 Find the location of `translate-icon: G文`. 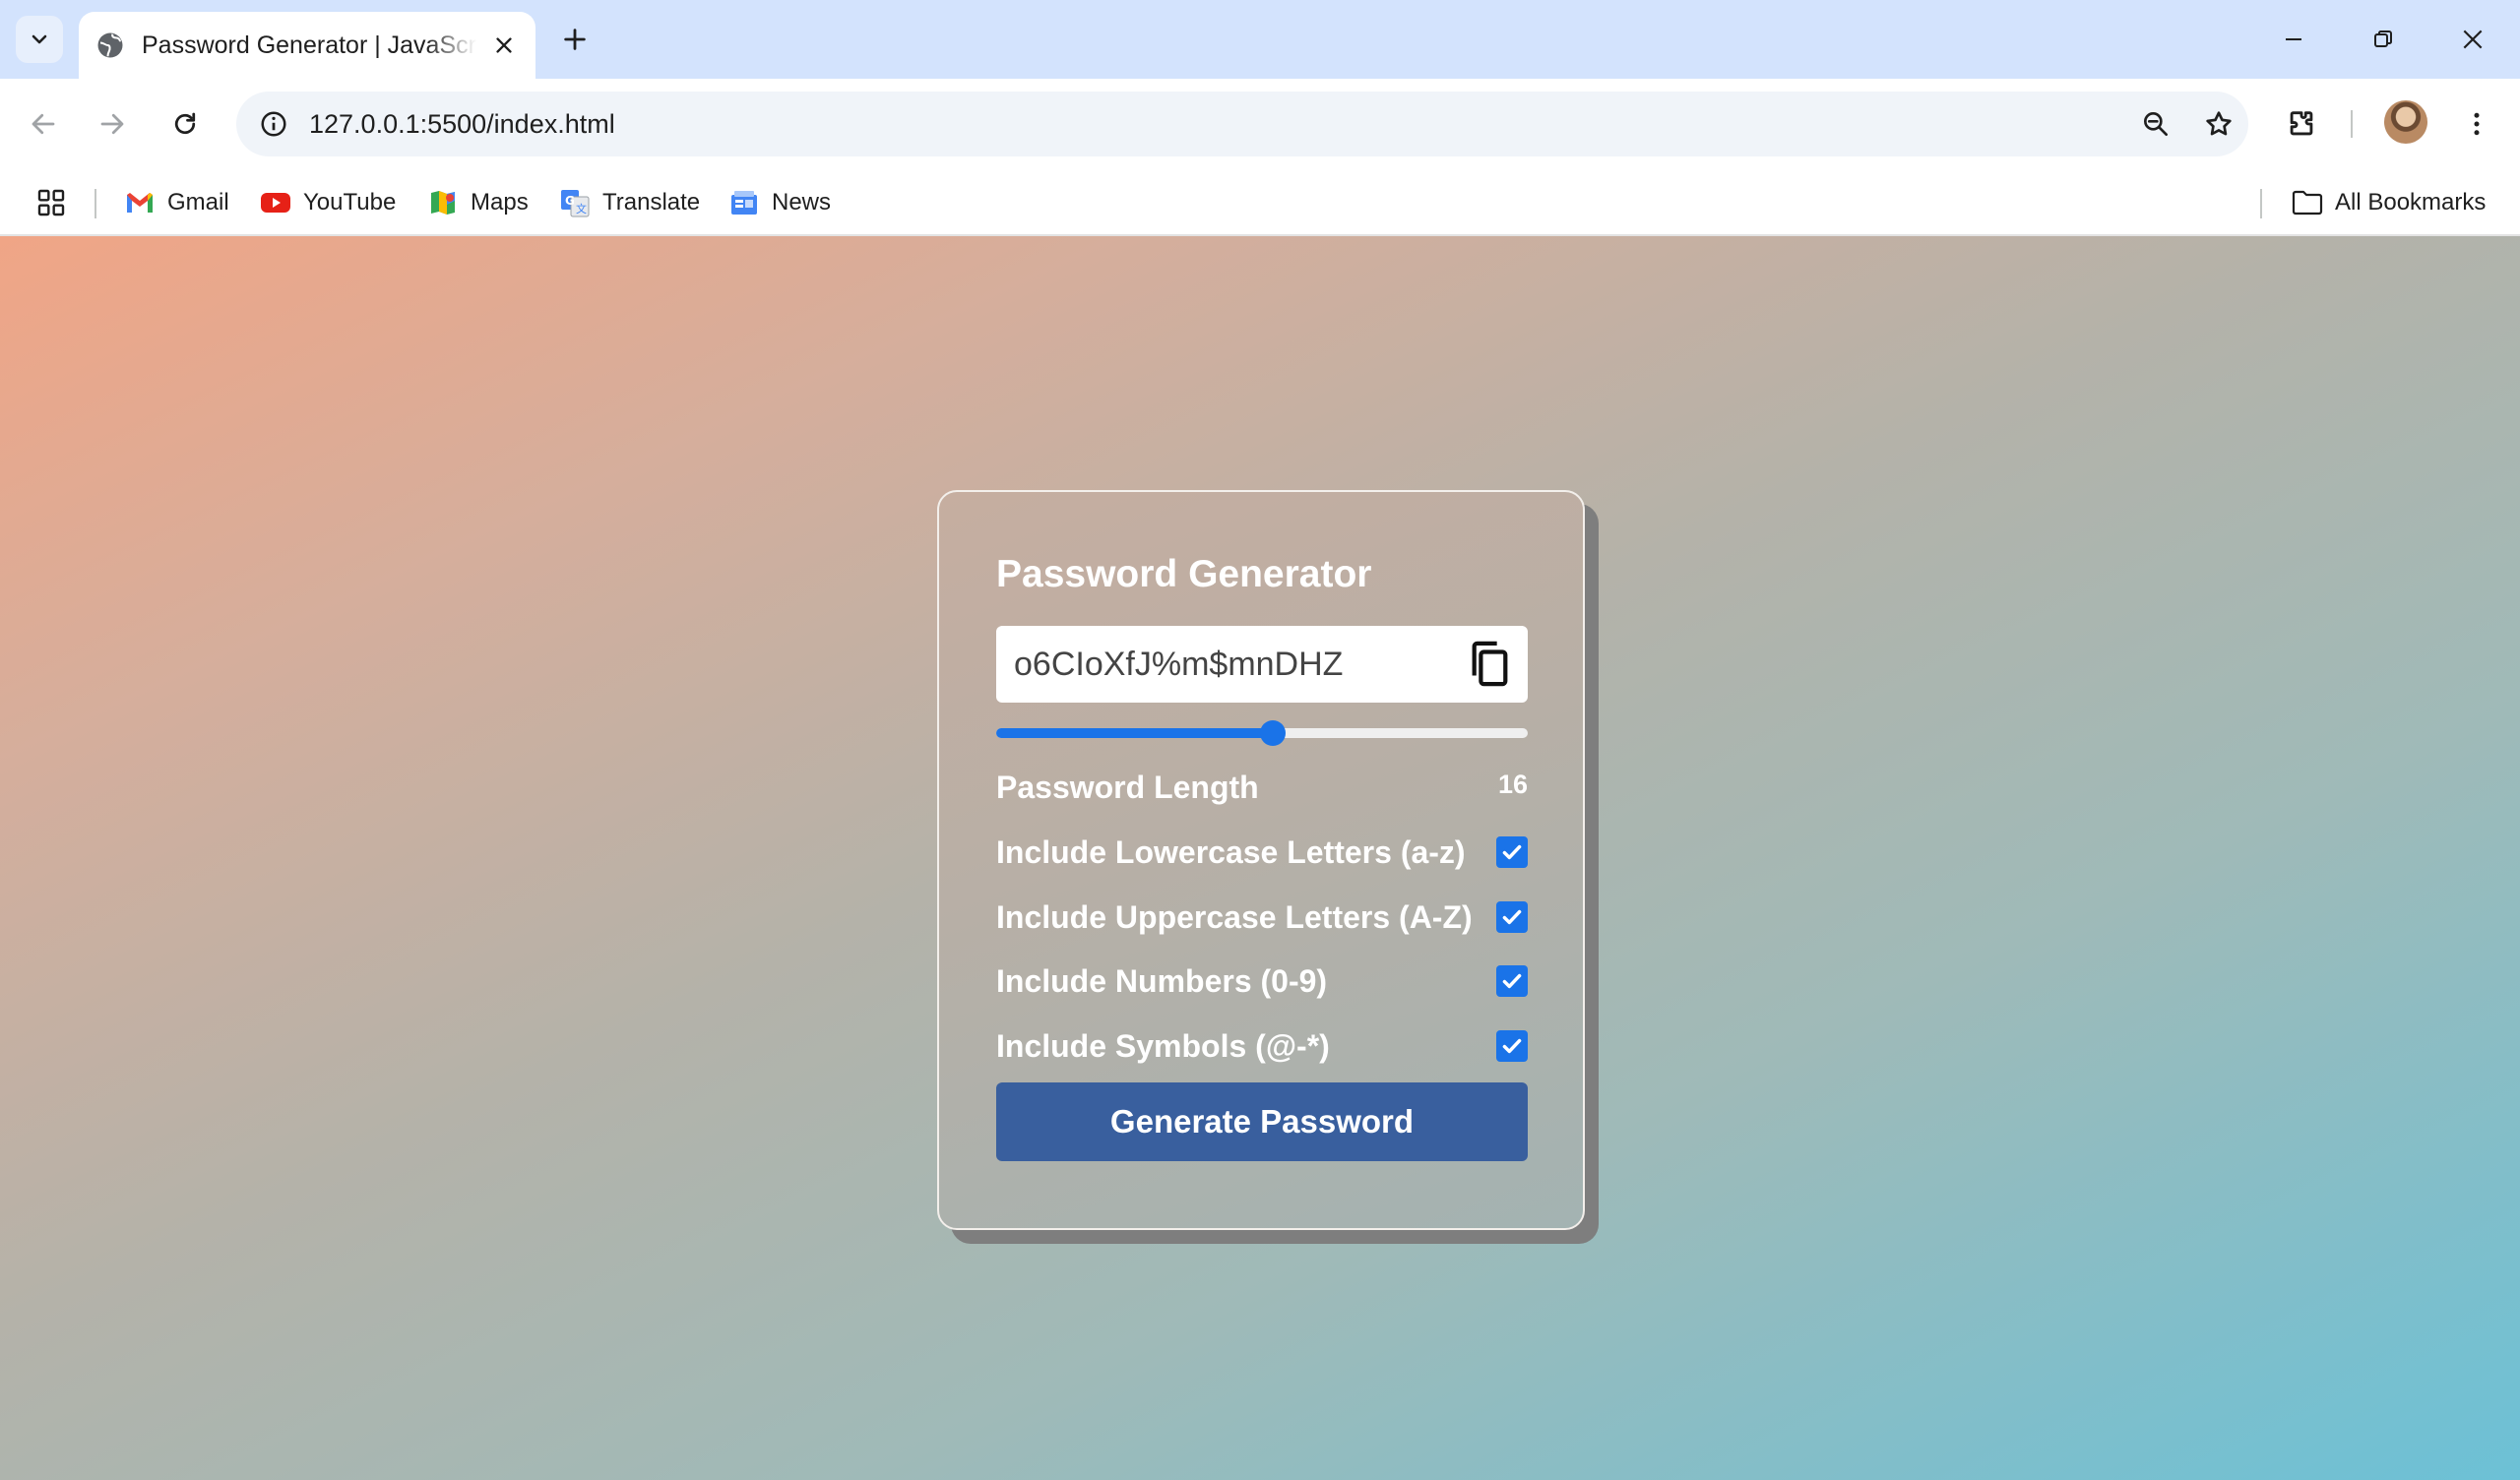

translate-icon: G文 is located at coordinates (575, 203).